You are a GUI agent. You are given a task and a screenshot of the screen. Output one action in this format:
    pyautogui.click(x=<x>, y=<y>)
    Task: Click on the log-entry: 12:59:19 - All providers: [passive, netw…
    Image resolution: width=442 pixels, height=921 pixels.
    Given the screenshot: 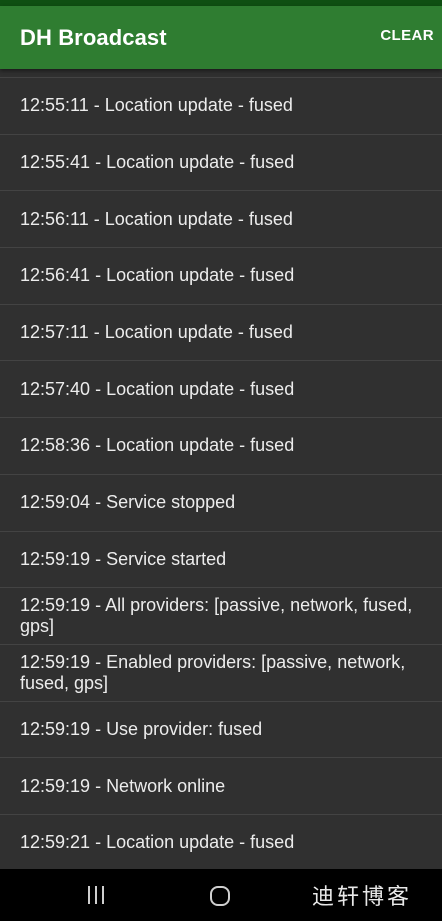 What is the action you would take?
    pyautogui.click(x=221, y=616)
    